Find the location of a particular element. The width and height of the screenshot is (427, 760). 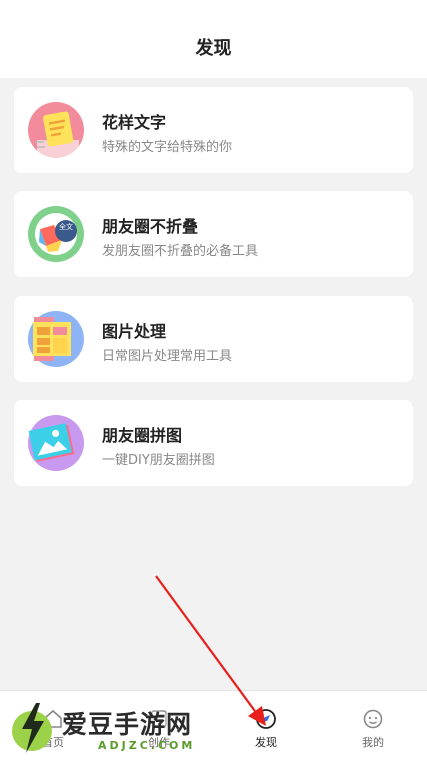

card-title: 图片处理 is located at coordinates (134, 331).